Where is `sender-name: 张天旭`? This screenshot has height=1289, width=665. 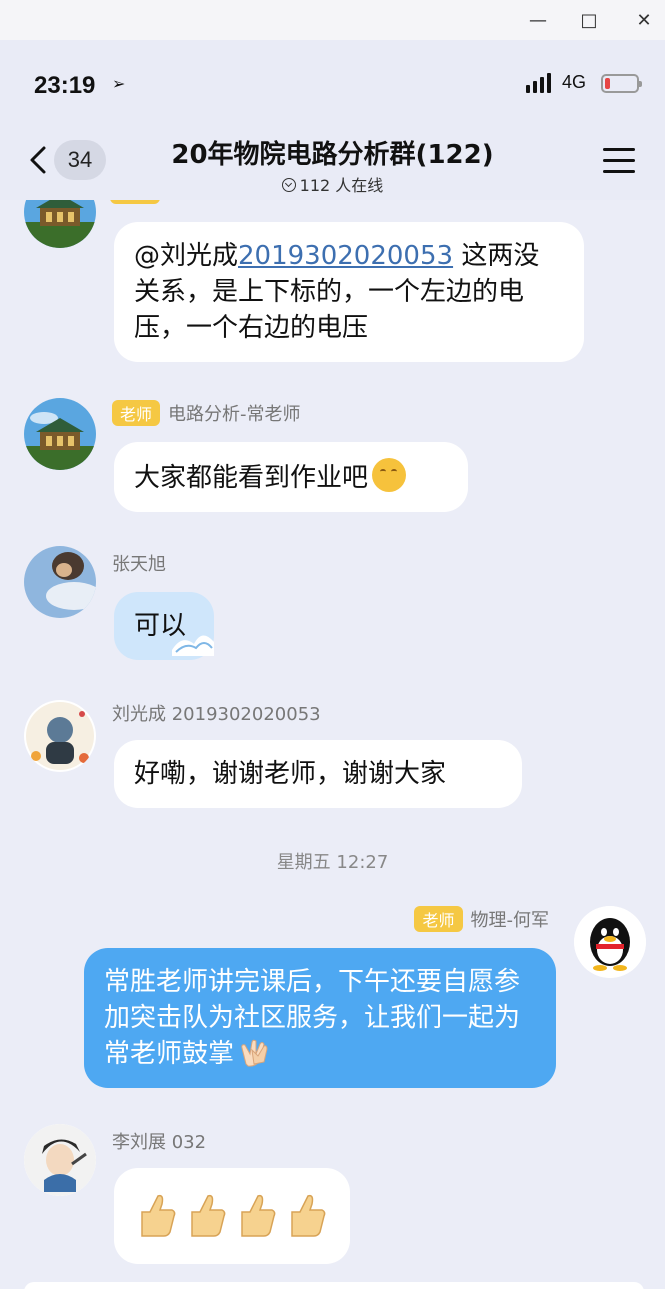 sender-name: 张天旭 is located at coordinates (139, 563).